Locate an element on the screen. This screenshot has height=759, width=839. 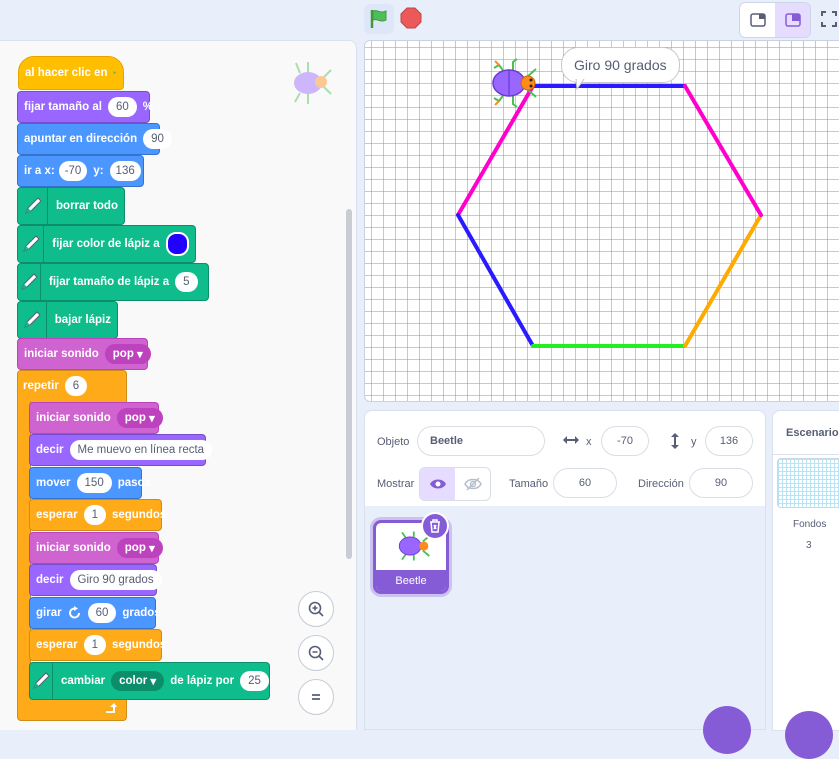
block-label: decir is located at coordinates (50, 580).